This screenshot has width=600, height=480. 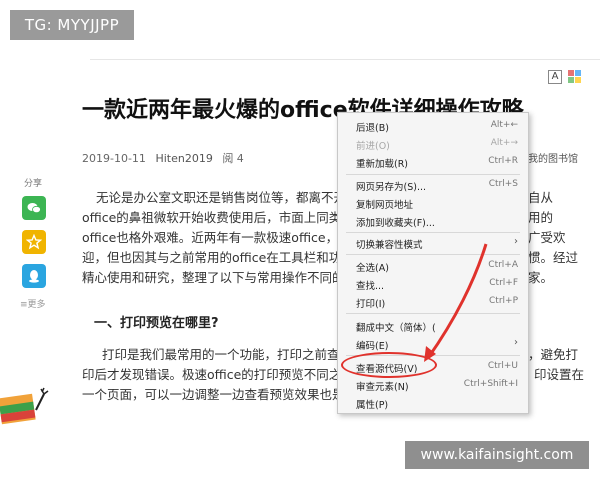 I want to click on menu-item-label: 属性(P), so click(x=372, y=405).